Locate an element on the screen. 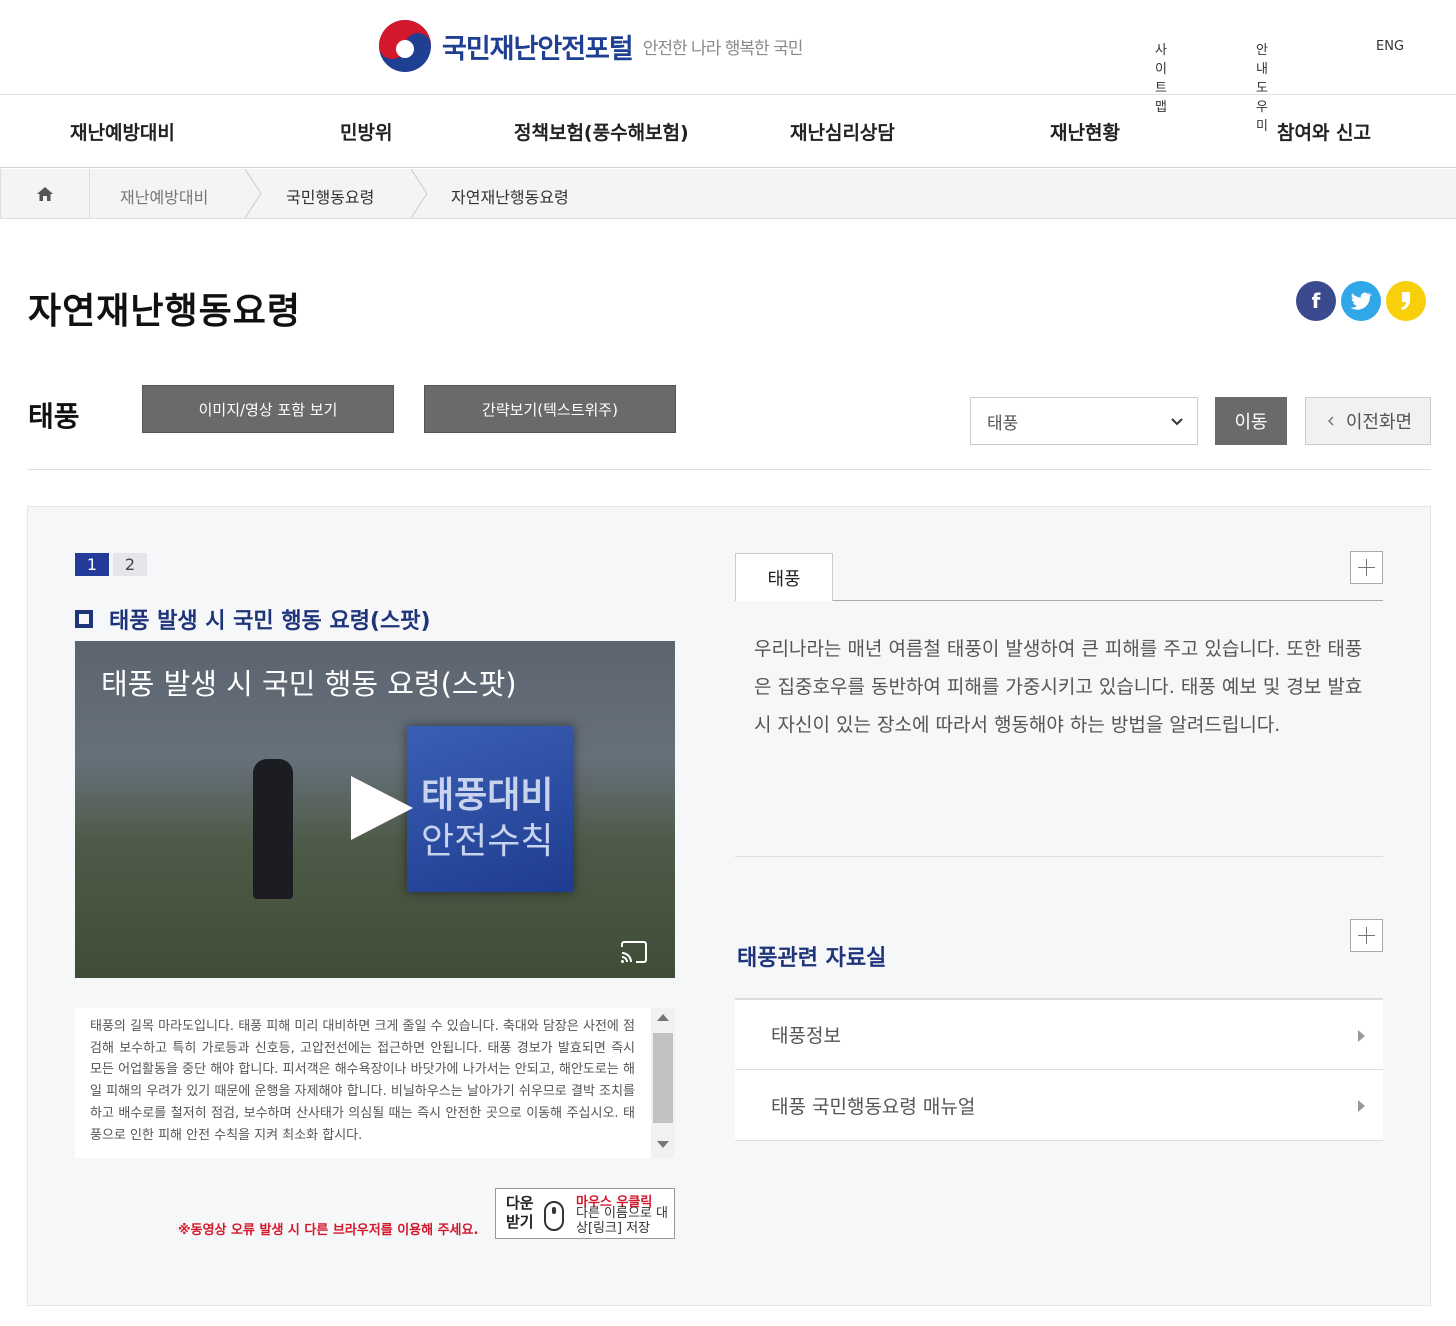 Image resolution: width=1456 pixels, height=1326 pixels. related-title: 태풍관련 자료실 is located at coordinates (812, 958).